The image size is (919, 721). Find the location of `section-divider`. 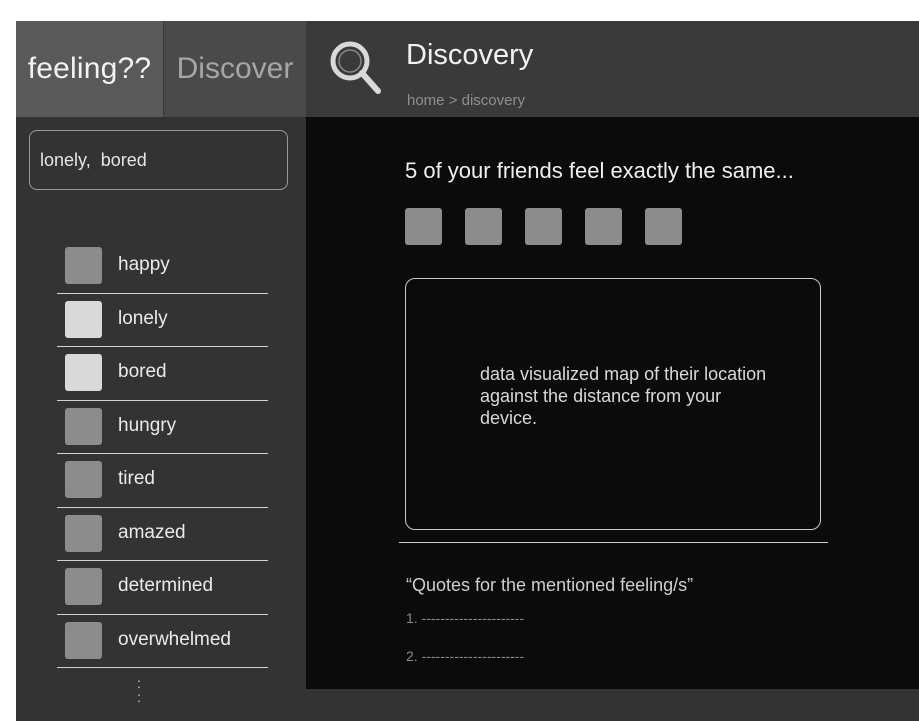

section-divider is located at coordinates (613, 542).